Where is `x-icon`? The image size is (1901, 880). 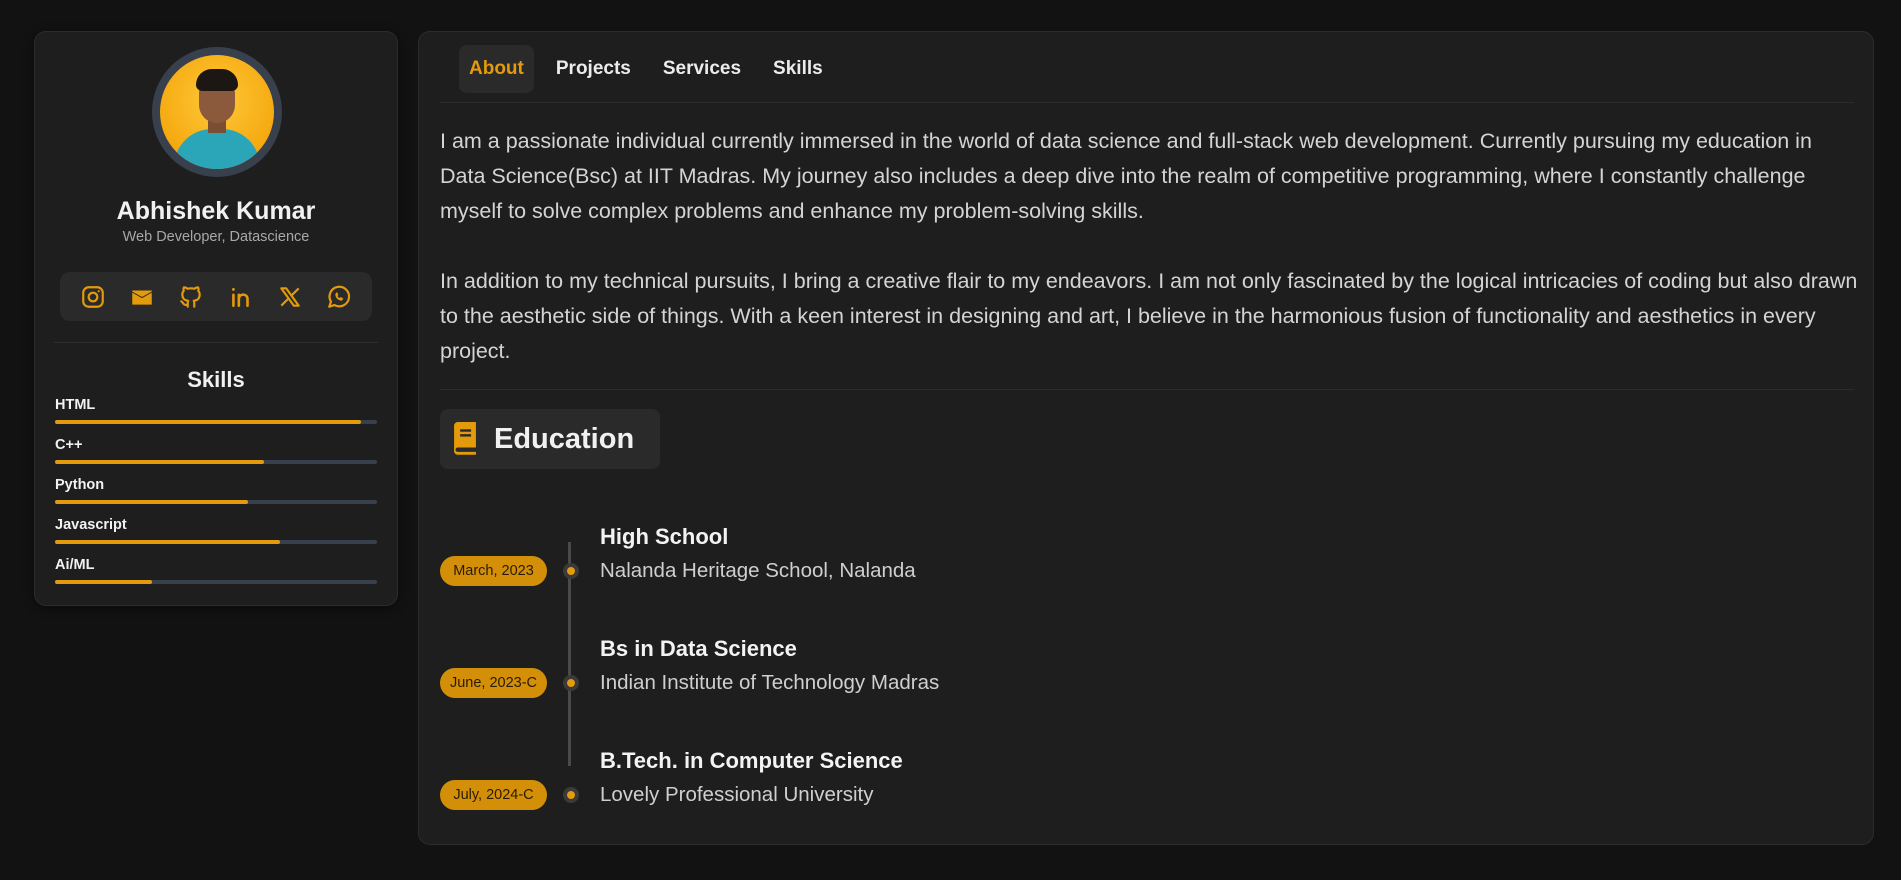 x-icon is located at coordinates (290, 297).